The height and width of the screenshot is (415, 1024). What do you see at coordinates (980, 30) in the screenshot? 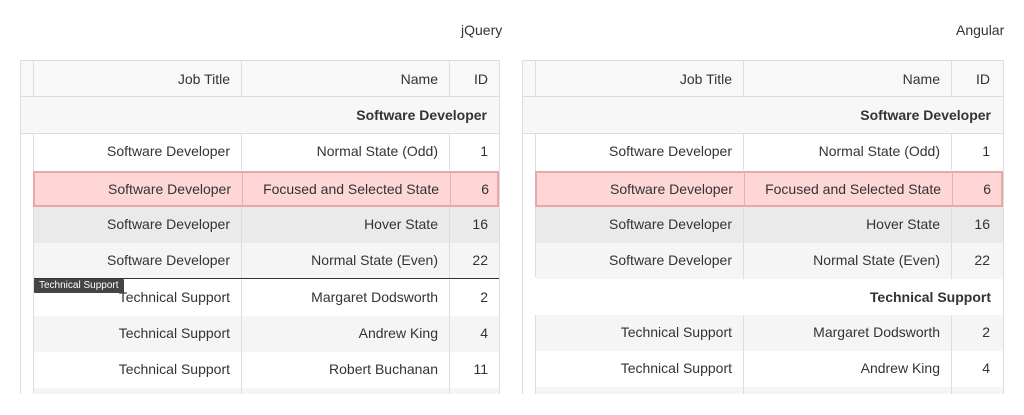
I see `angular-panel-title: Angular` at bounding box center [980, 30].